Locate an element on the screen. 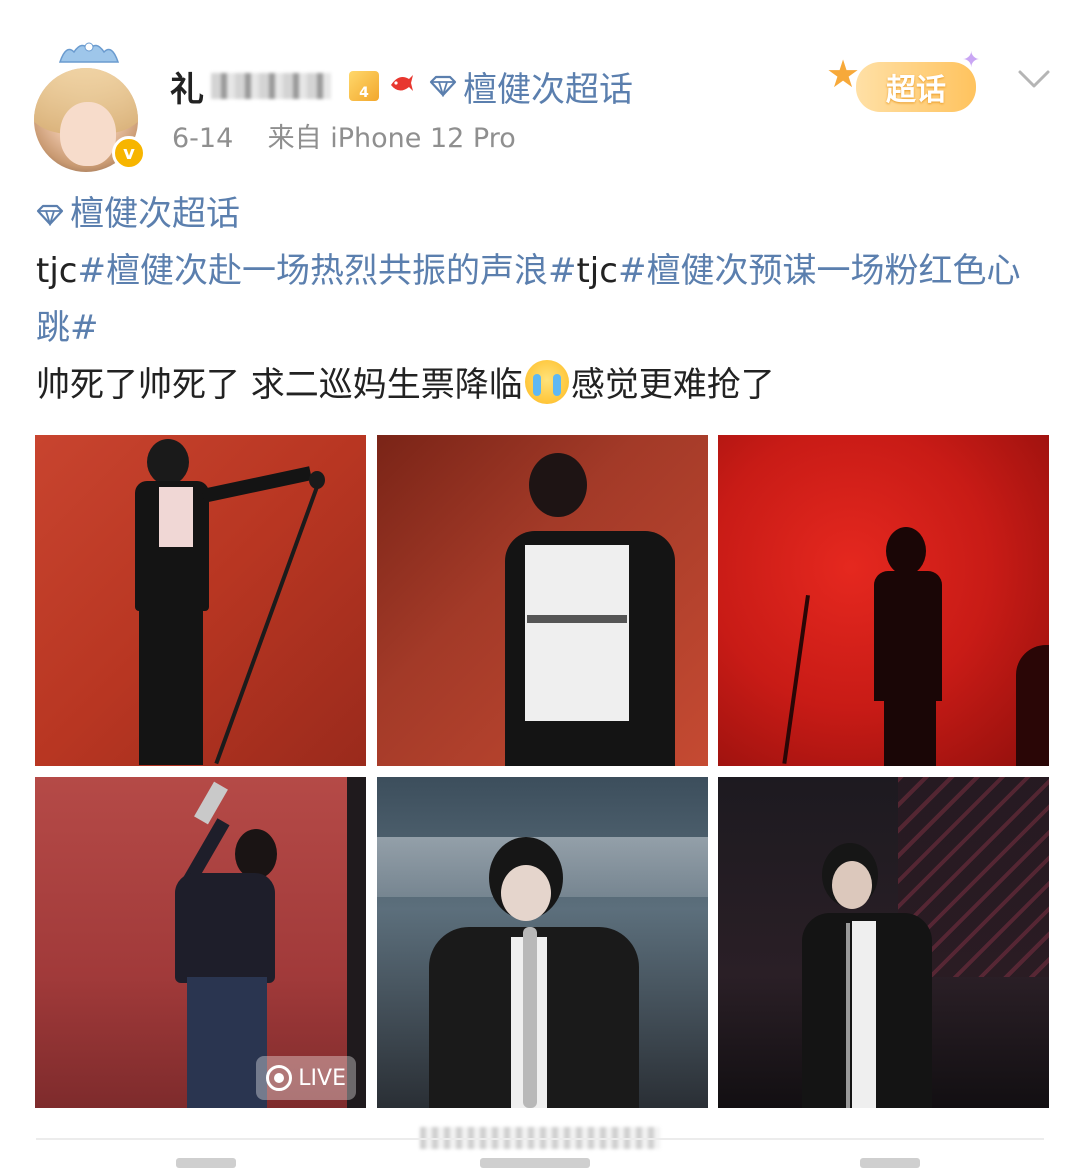  divider is located at coordinates (540, 1139).